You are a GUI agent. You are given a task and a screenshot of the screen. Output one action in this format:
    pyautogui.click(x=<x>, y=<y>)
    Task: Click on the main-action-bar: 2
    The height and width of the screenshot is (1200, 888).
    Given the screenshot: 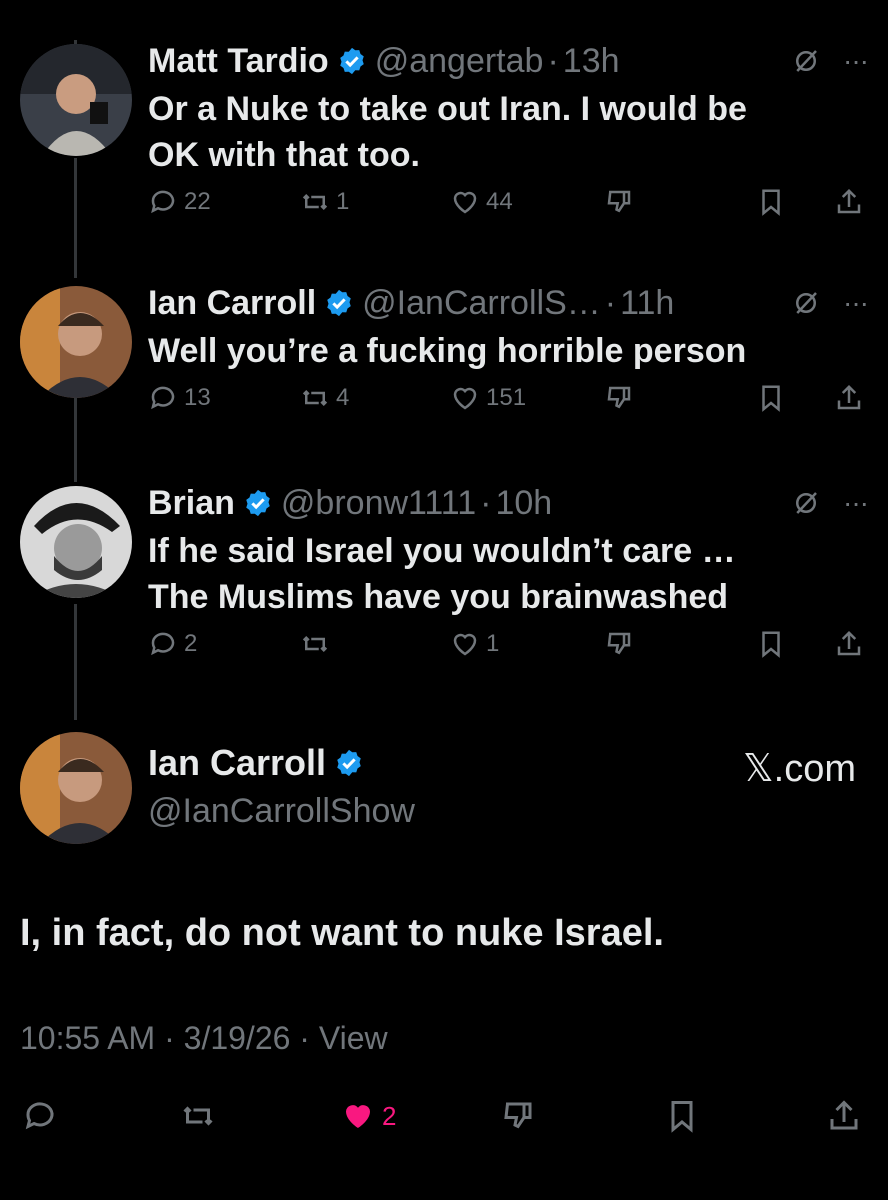 What is the action you would take?
    pyautogui.click(x=444, y=1120)
    